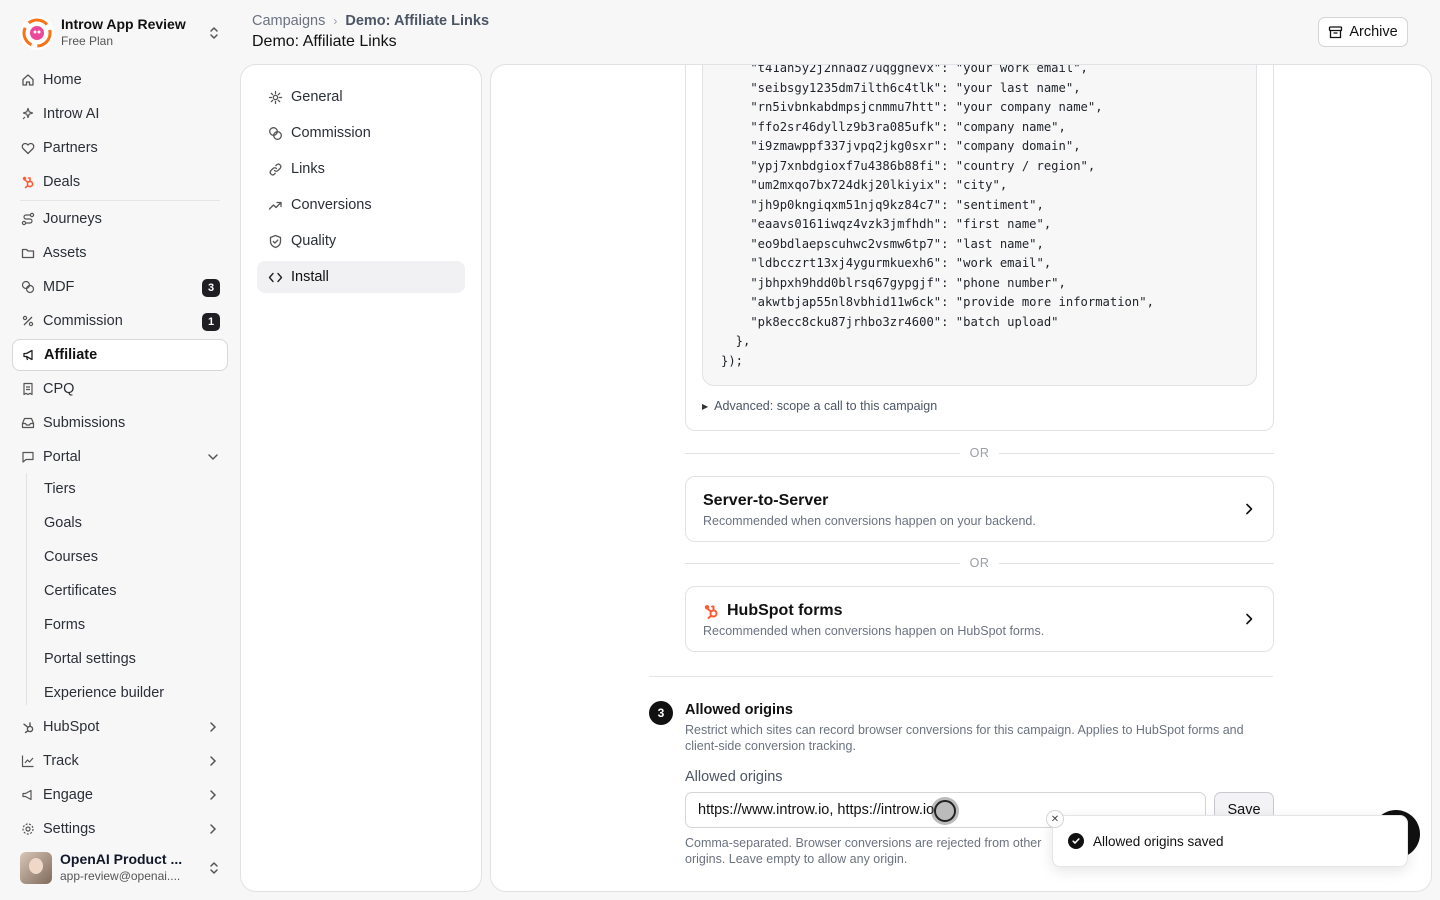  Describe the element at coordinates (28, 148) in the screenshot. I see `handshake-icon` at that location.